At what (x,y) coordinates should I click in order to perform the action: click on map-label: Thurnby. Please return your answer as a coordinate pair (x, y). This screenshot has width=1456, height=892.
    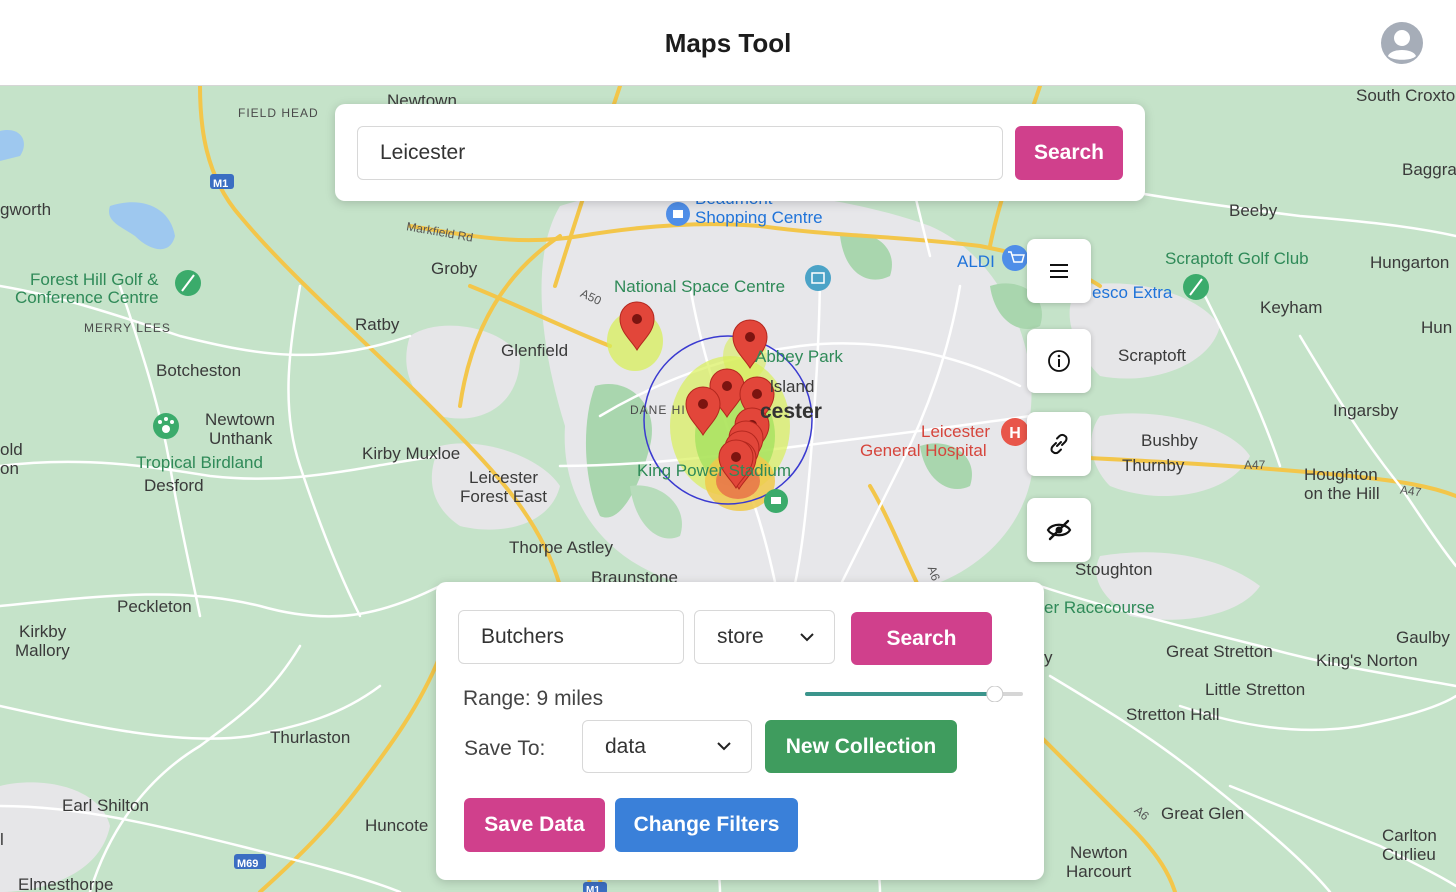
    Looking at the image, I should click on (1153, 465).